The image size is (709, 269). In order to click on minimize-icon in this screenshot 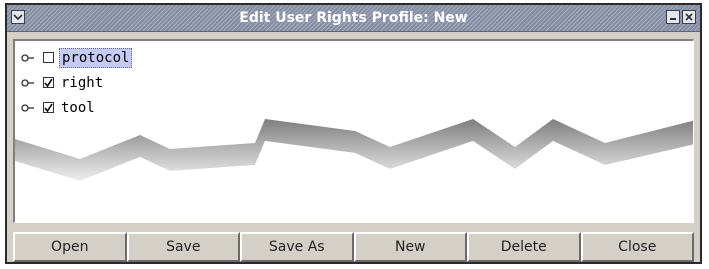, I will do `click(673, 19)`.